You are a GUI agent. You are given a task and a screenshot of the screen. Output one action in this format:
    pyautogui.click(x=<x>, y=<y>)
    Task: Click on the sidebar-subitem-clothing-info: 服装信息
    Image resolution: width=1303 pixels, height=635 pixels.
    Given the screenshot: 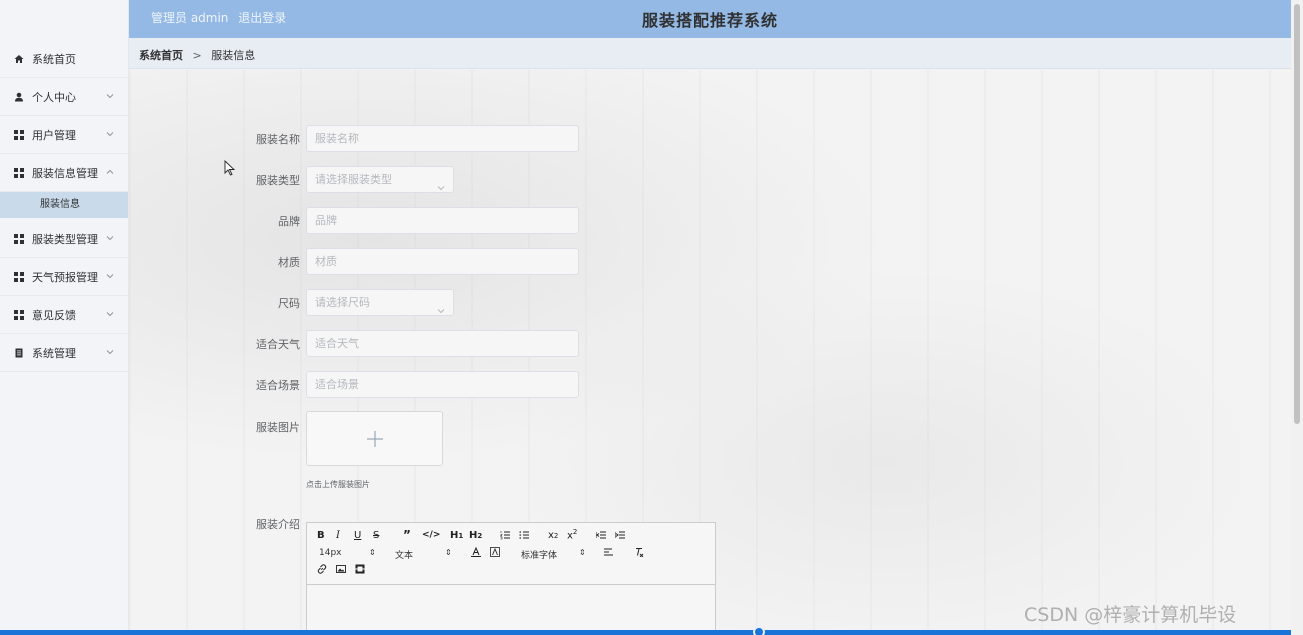 What is the action you would take?
    pyautogui.click(x=64, y=205)
    